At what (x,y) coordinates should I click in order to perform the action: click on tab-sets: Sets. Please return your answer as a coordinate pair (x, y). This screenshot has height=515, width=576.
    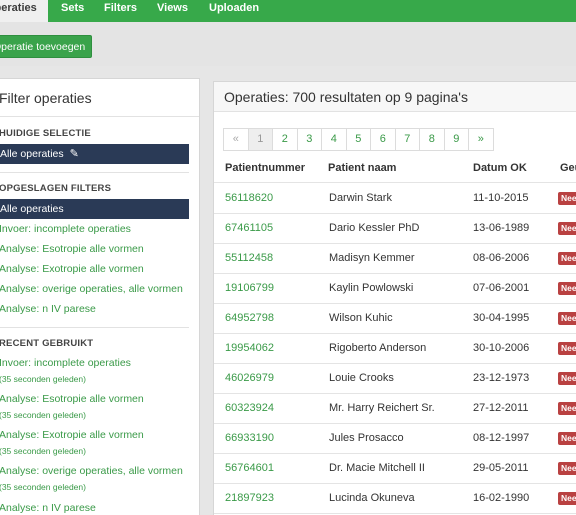
    Looking at the image, I should click on (72, 11).